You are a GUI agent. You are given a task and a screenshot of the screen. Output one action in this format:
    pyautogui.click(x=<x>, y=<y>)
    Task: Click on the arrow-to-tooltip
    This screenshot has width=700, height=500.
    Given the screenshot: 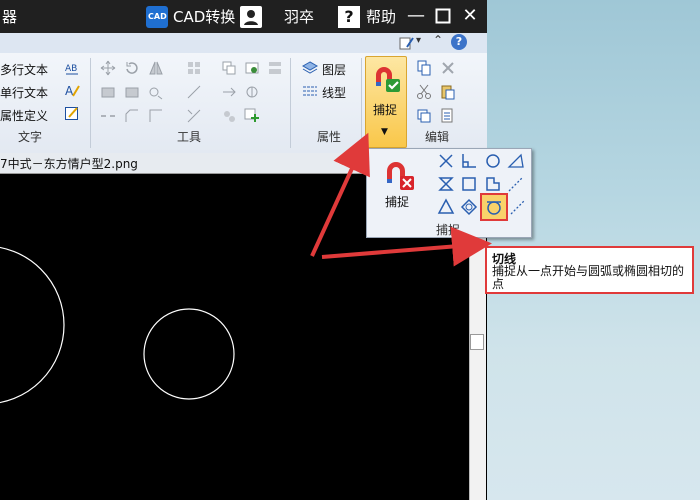 What is the action you would take?
    pyautogui.click(x=406, y=246)
    